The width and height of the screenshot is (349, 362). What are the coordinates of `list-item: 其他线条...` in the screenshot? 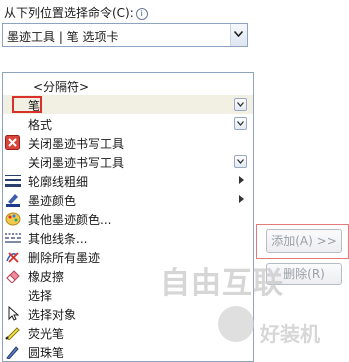 It's located at (128, 237).